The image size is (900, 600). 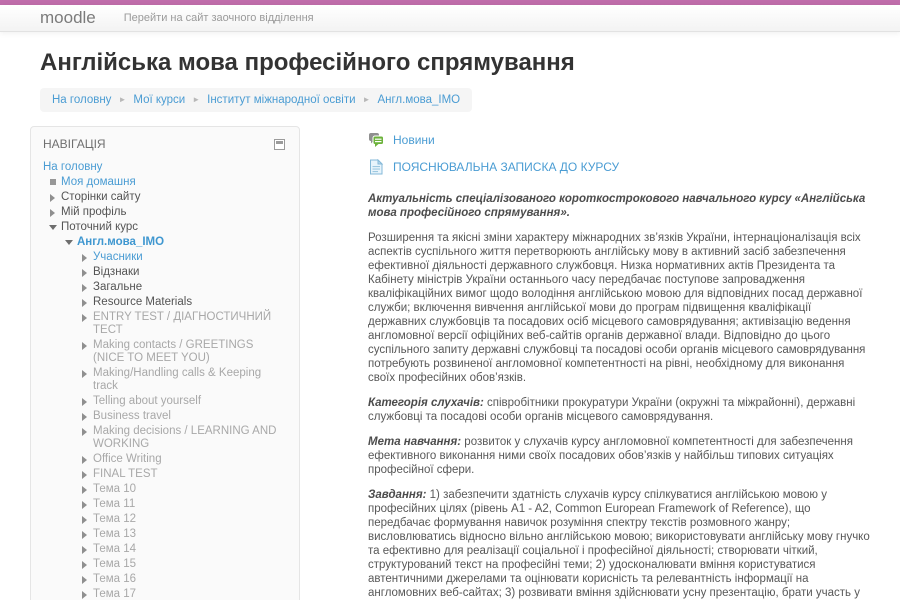 I want to click on sidebar-item-label: Тема 11, so click(x=114, y=504).